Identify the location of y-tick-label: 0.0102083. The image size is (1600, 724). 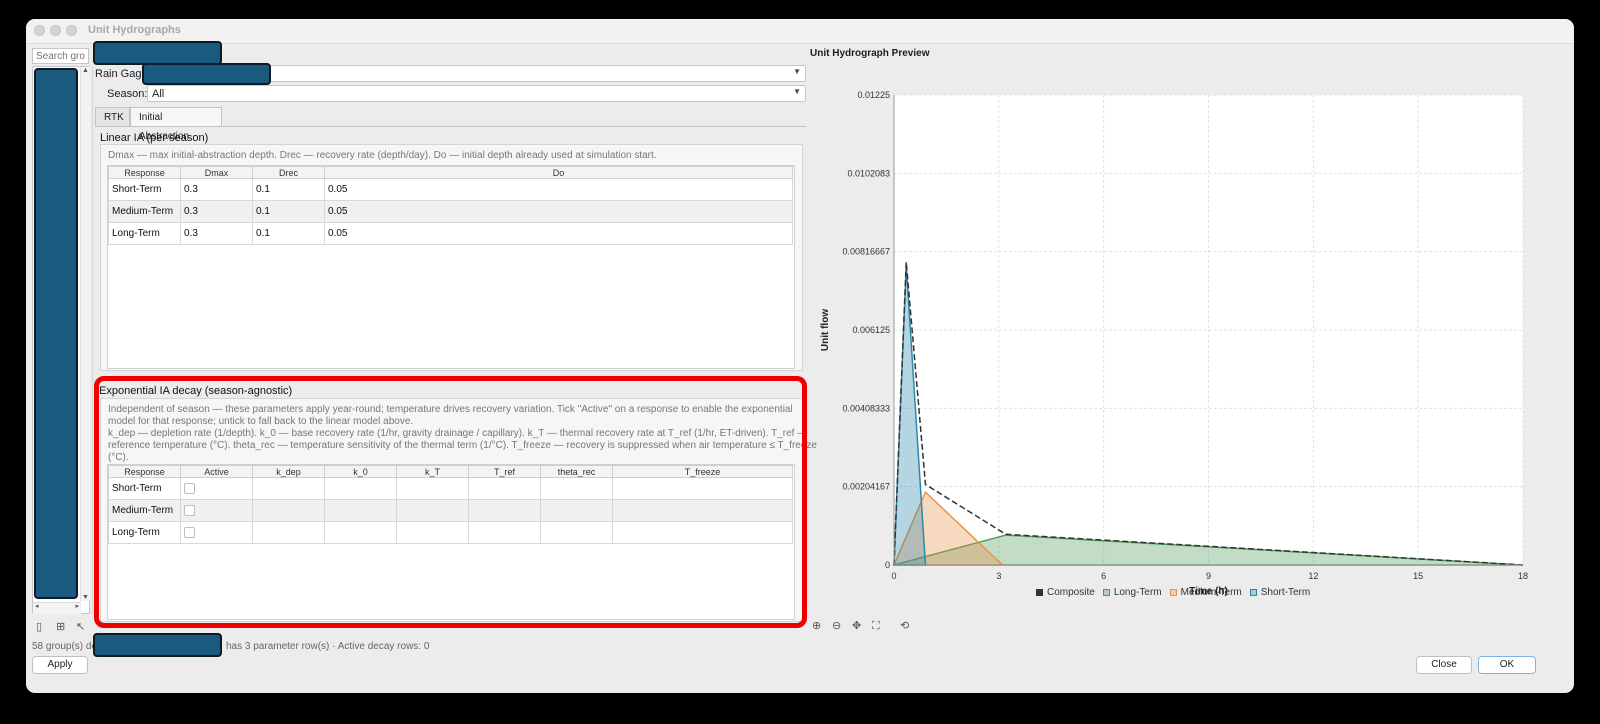
(868, 173).